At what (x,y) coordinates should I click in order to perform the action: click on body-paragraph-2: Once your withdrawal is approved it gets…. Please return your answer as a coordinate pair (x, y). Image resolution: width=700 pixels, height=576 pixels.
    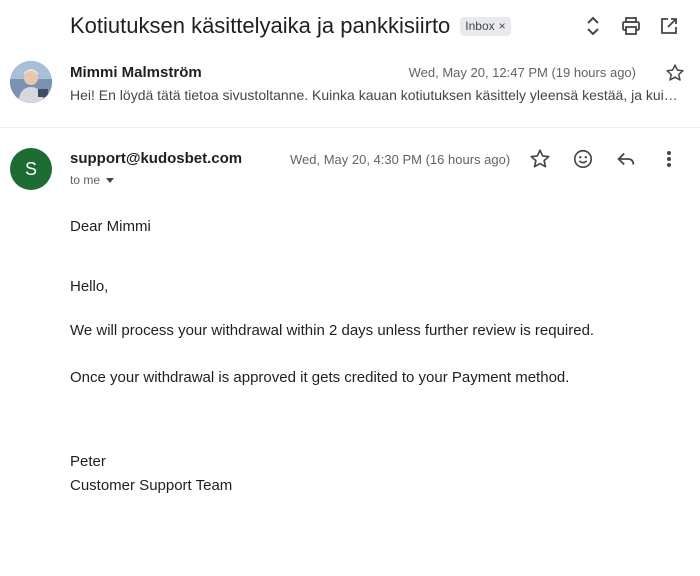
    Looking at the image, I should click on (320, 377).